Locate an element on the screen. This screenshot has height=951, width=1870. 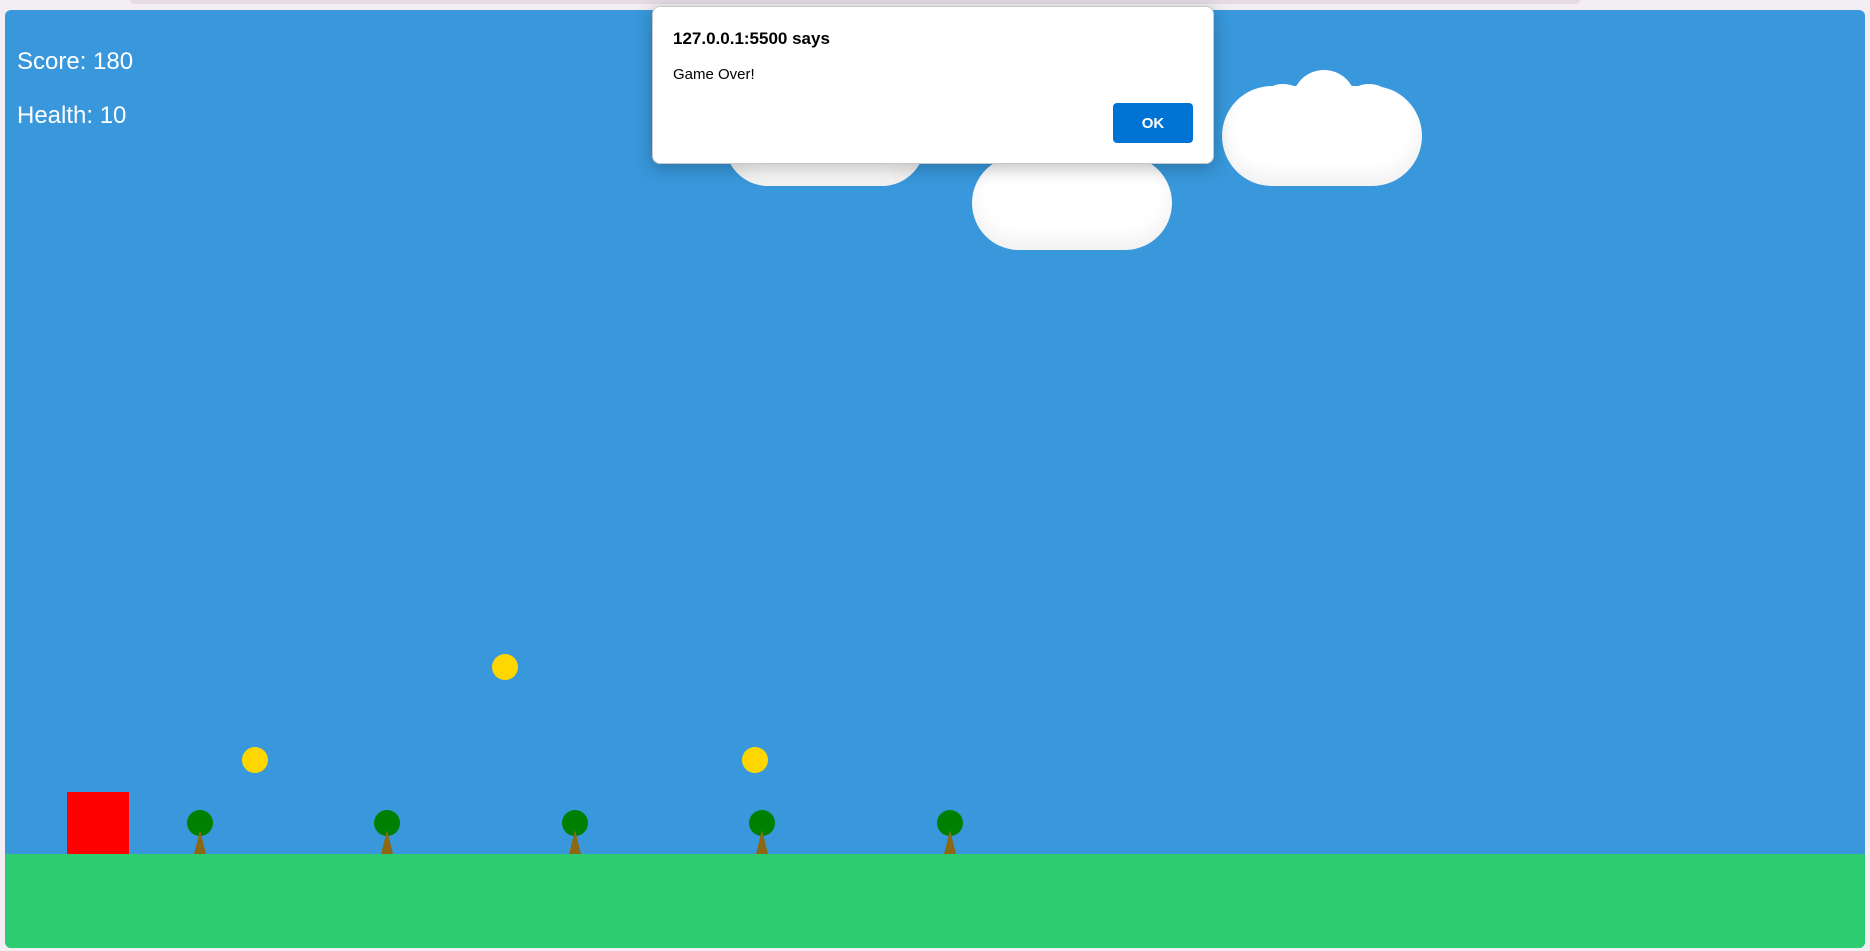
alert-dialog: 127.0.0.1:5500 says Game Over! OK is located at coordinates (933, 85).